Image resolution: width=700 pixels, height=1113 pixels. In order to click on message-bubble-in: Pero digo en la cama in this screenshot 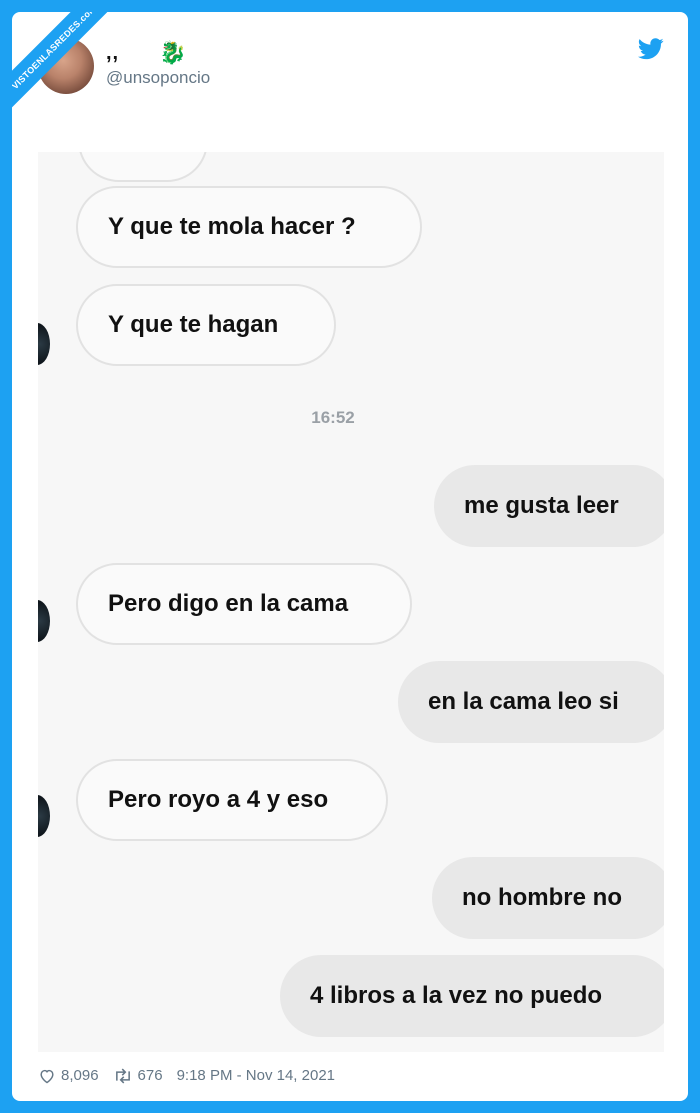, I will do `click(244, 604)`.